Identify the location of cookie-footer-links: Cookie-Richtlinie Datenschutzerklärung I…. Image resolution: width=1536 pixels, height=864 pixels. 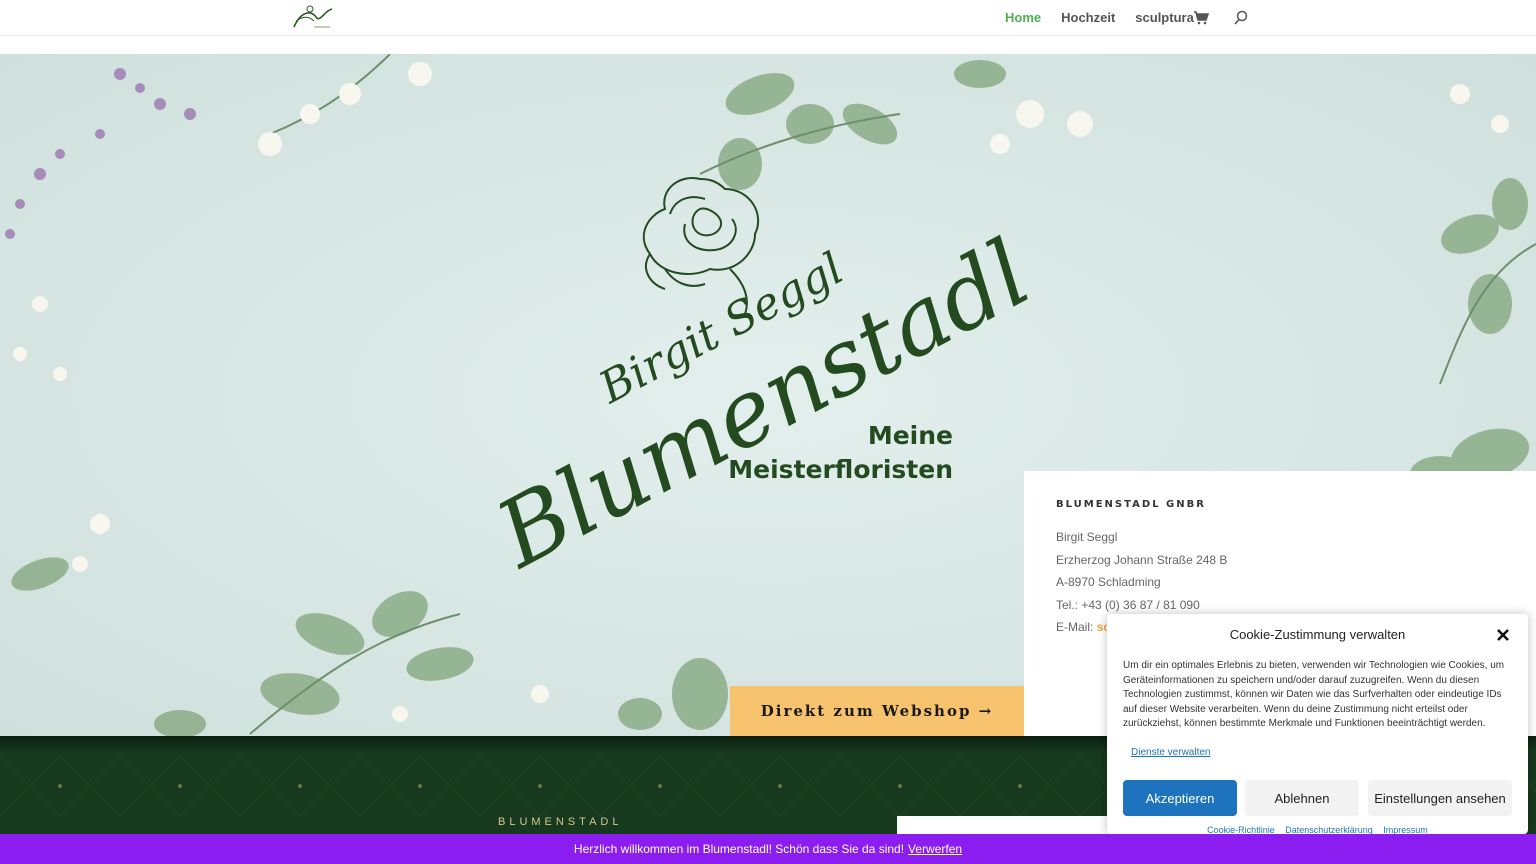
(1317, 829).